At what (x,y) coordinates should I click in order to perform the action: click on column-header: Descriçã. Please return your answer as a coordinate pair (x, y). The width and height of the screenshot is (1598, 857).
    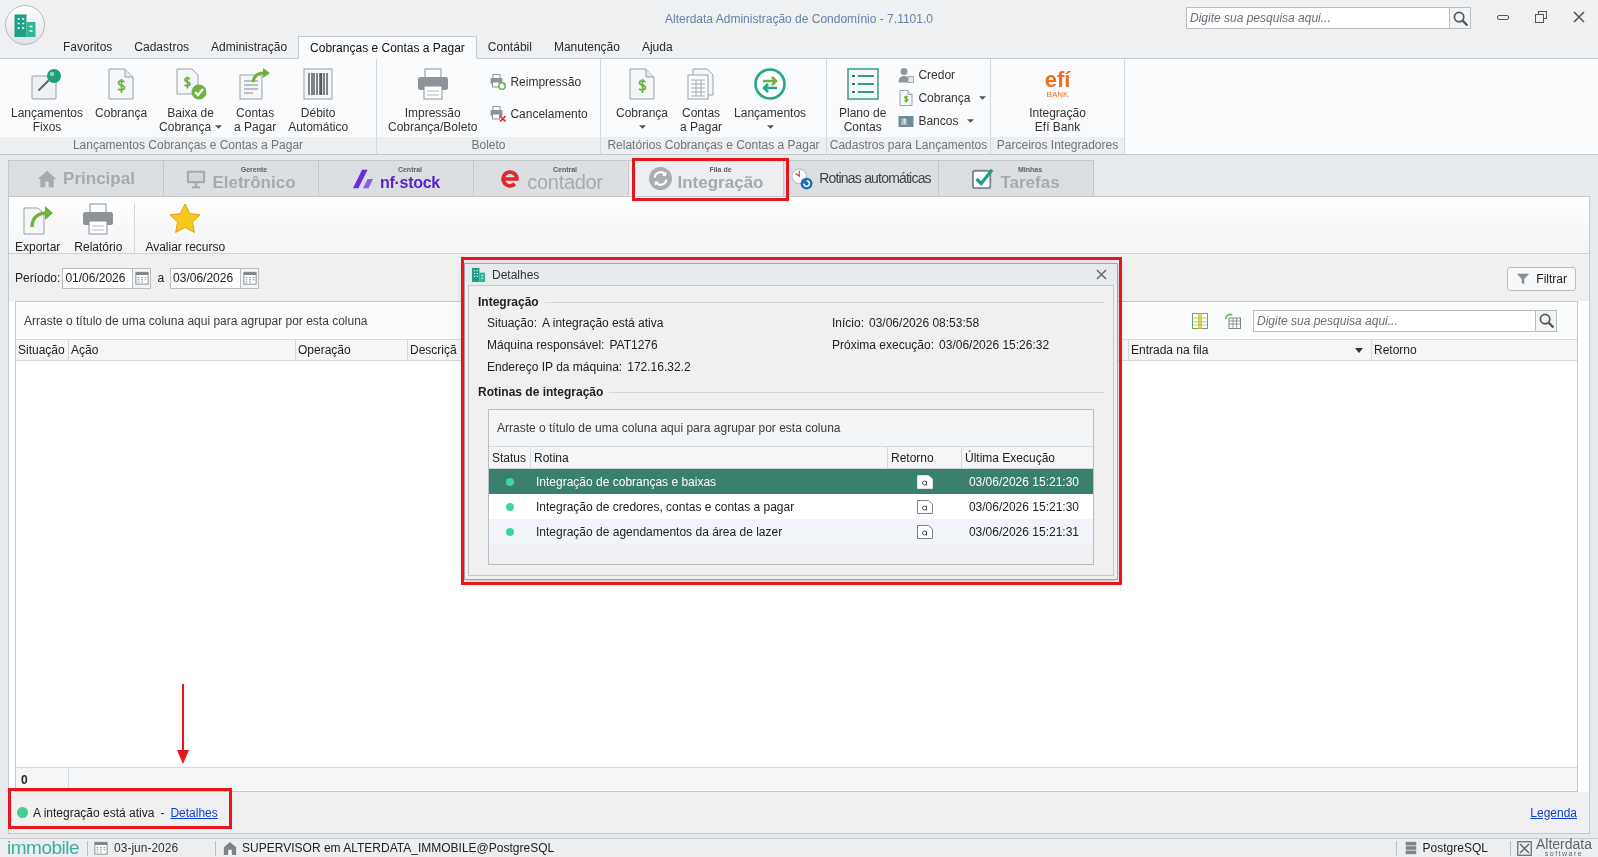
    Looking at the image, I should click on (433, 350).